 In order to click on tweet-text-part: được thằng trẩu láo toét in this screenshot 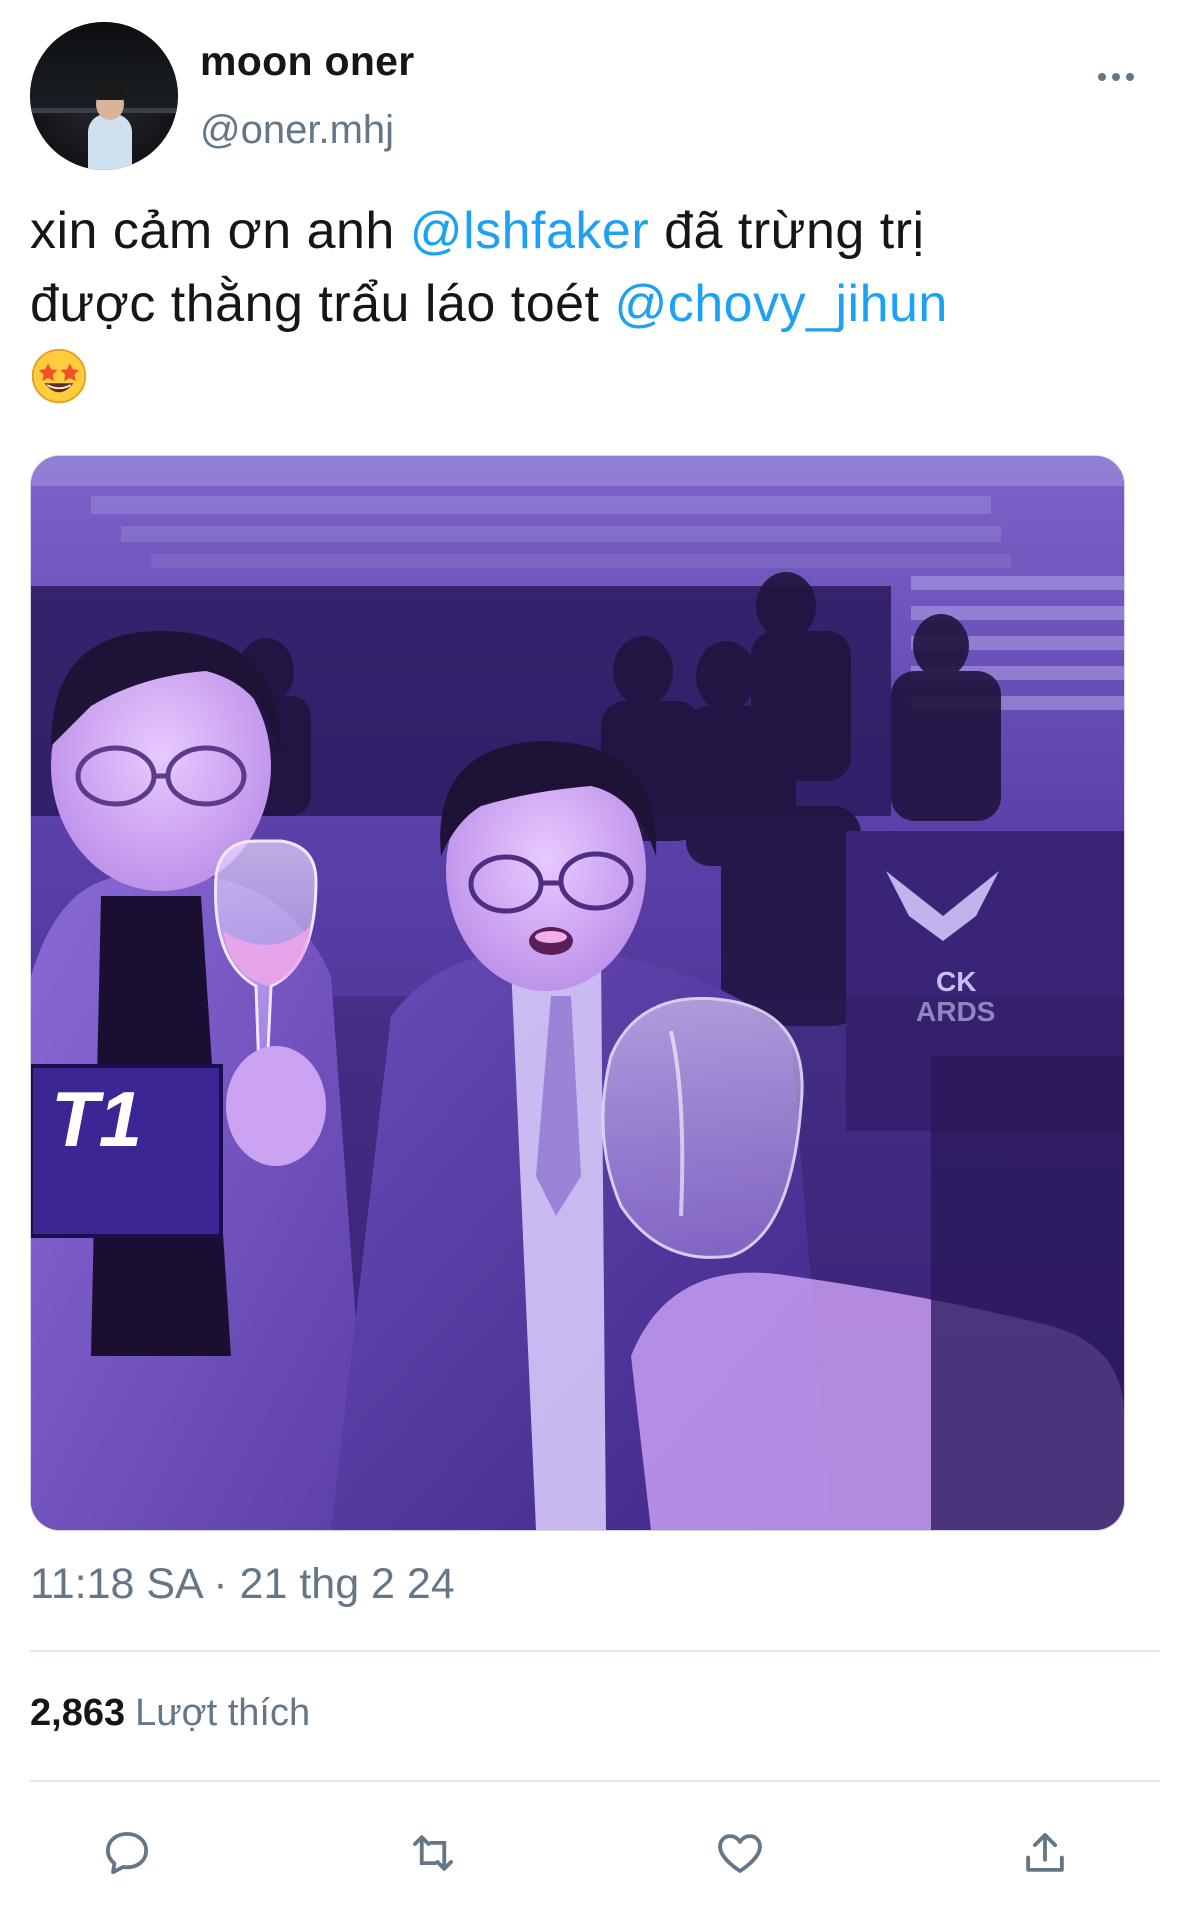, I will do `click(322, 304)`.